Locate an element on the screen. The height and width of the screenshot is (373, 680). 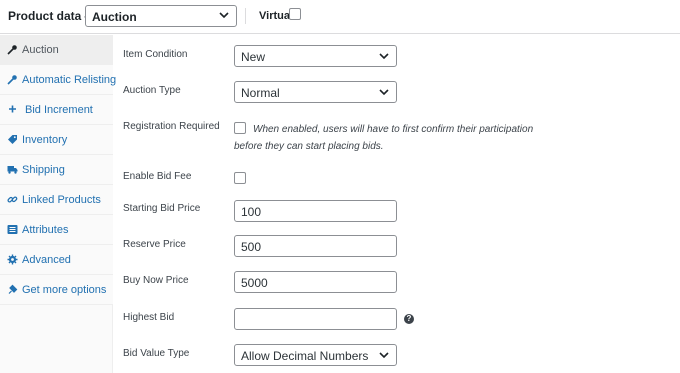
tab-get-more-options: Get more options is located at coordinates (56, 290).